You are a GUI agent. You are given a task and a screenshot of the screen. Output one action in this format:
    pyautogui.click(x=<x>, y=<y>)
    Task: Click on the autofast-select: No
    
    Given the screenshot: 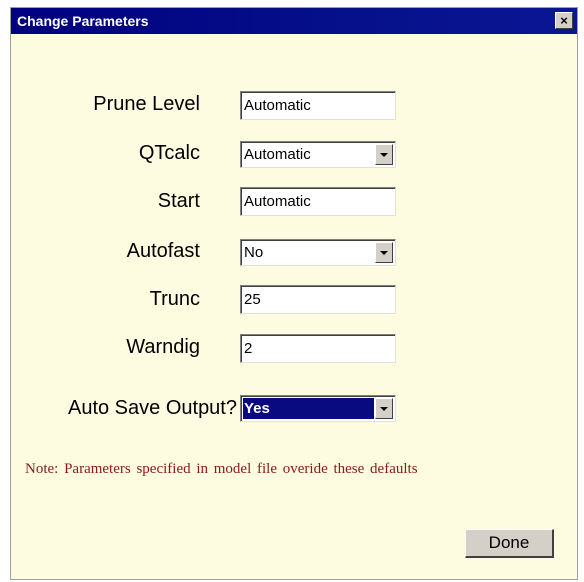 What is the action you would take?
    pyautogui.click(x=318, y=252)
    